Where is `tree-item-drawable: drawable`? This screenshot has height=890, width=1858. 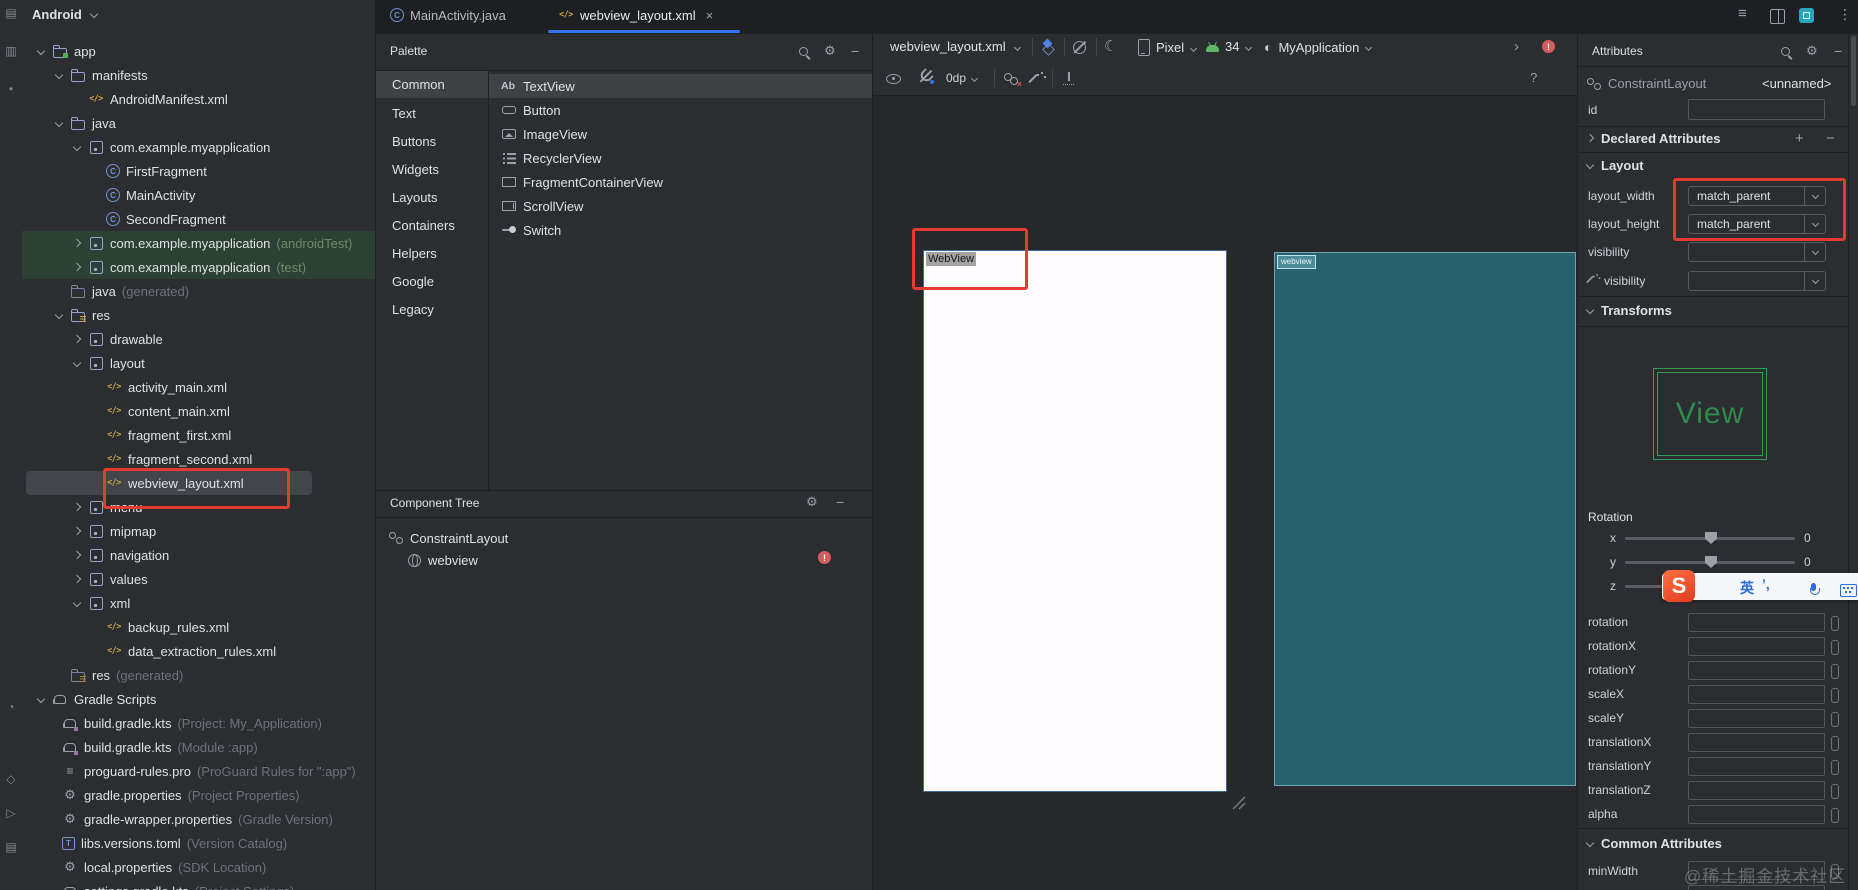 tree-item-drawable: drawable is located at coordinates (199, 339).